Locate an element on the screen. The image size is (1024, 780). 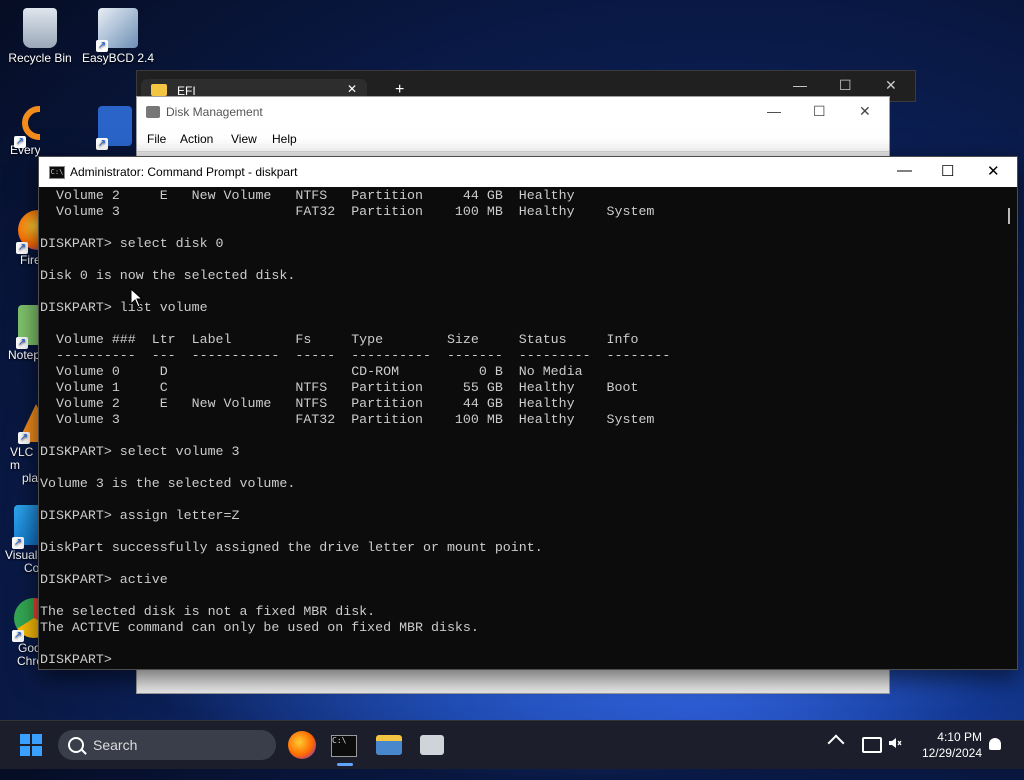
notepad-icon: ↗ is located at coordinates (28, 327).